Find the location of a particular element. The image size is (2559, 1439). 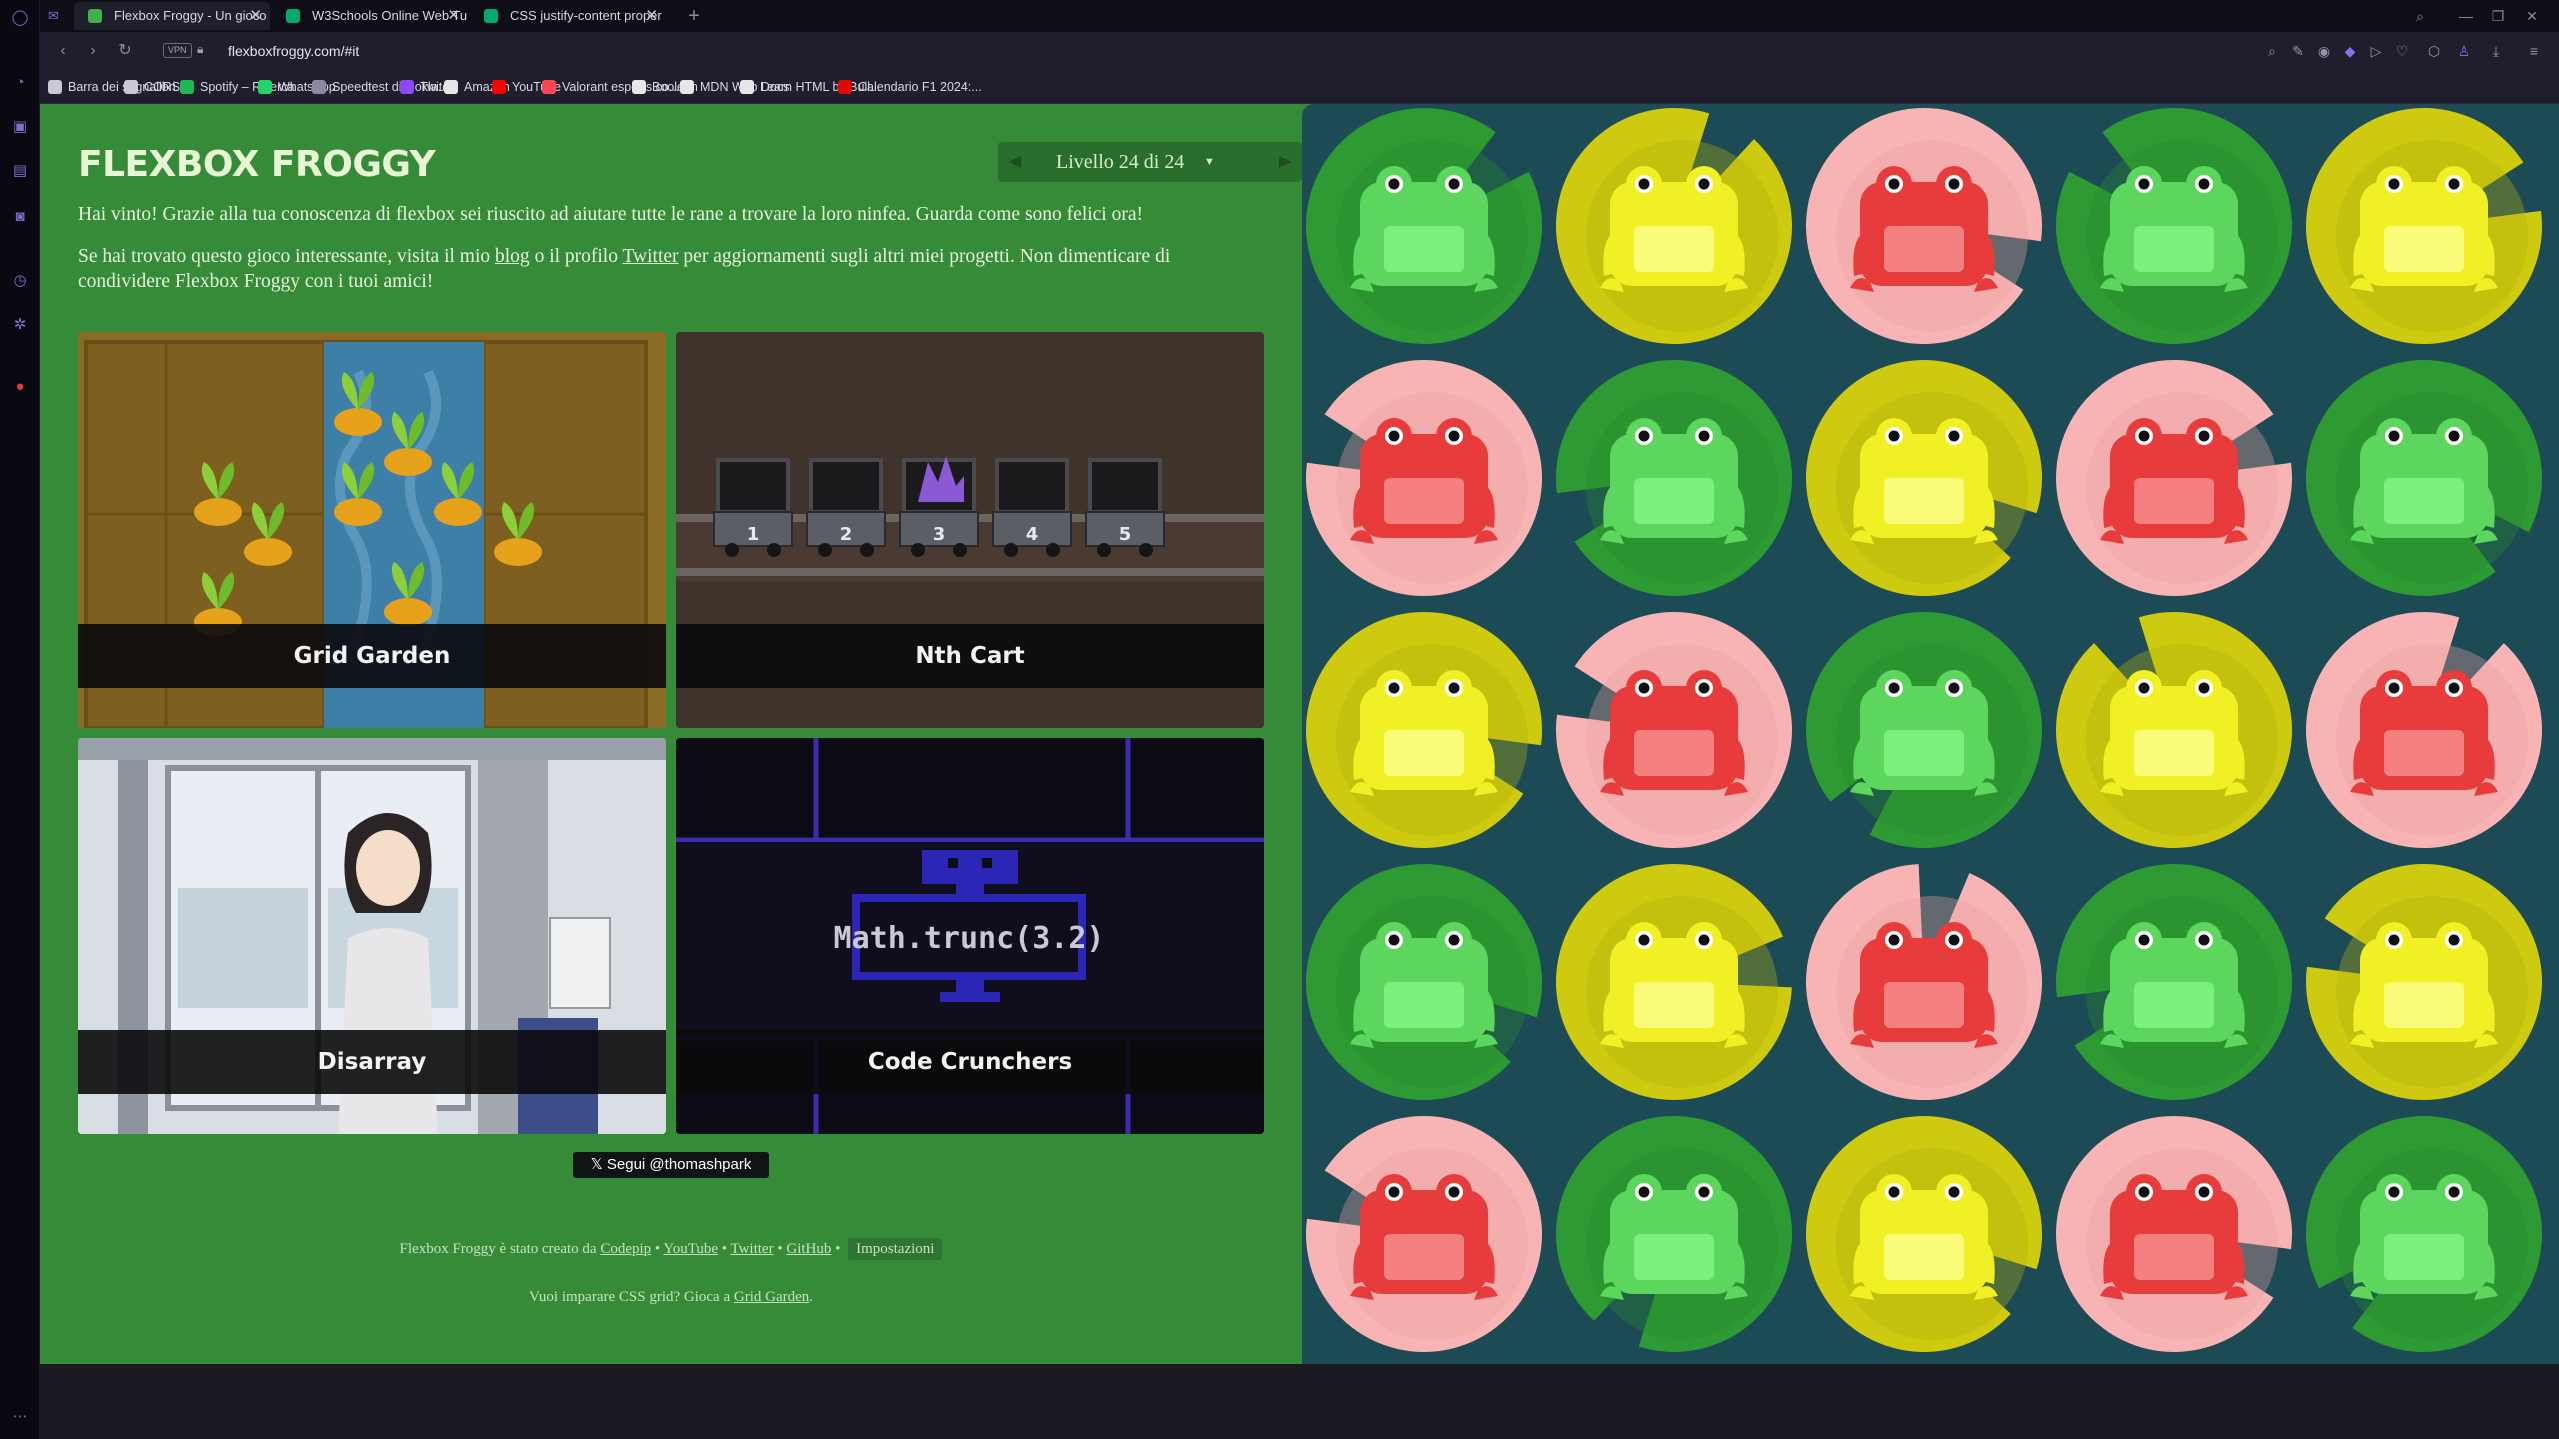

chevron-down-icon: ▼ is located at coordinates (1209, 162).